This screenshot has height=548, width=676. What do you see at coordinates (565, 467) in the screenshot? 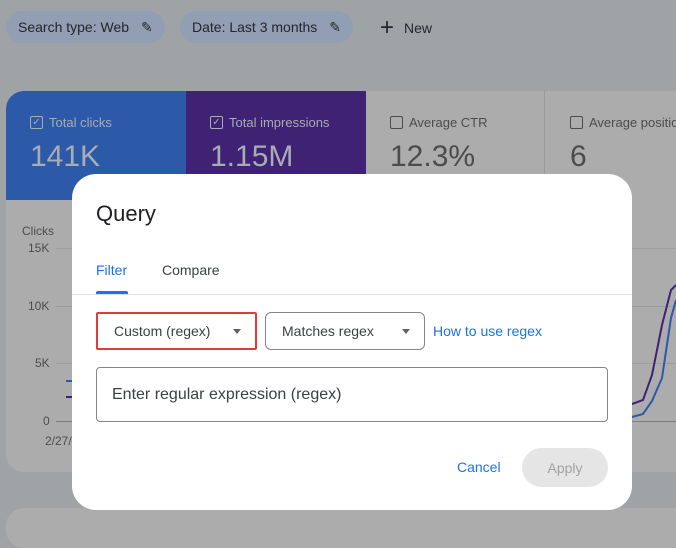
I see `apply-button: Apply` at bounding box center [565, 467].